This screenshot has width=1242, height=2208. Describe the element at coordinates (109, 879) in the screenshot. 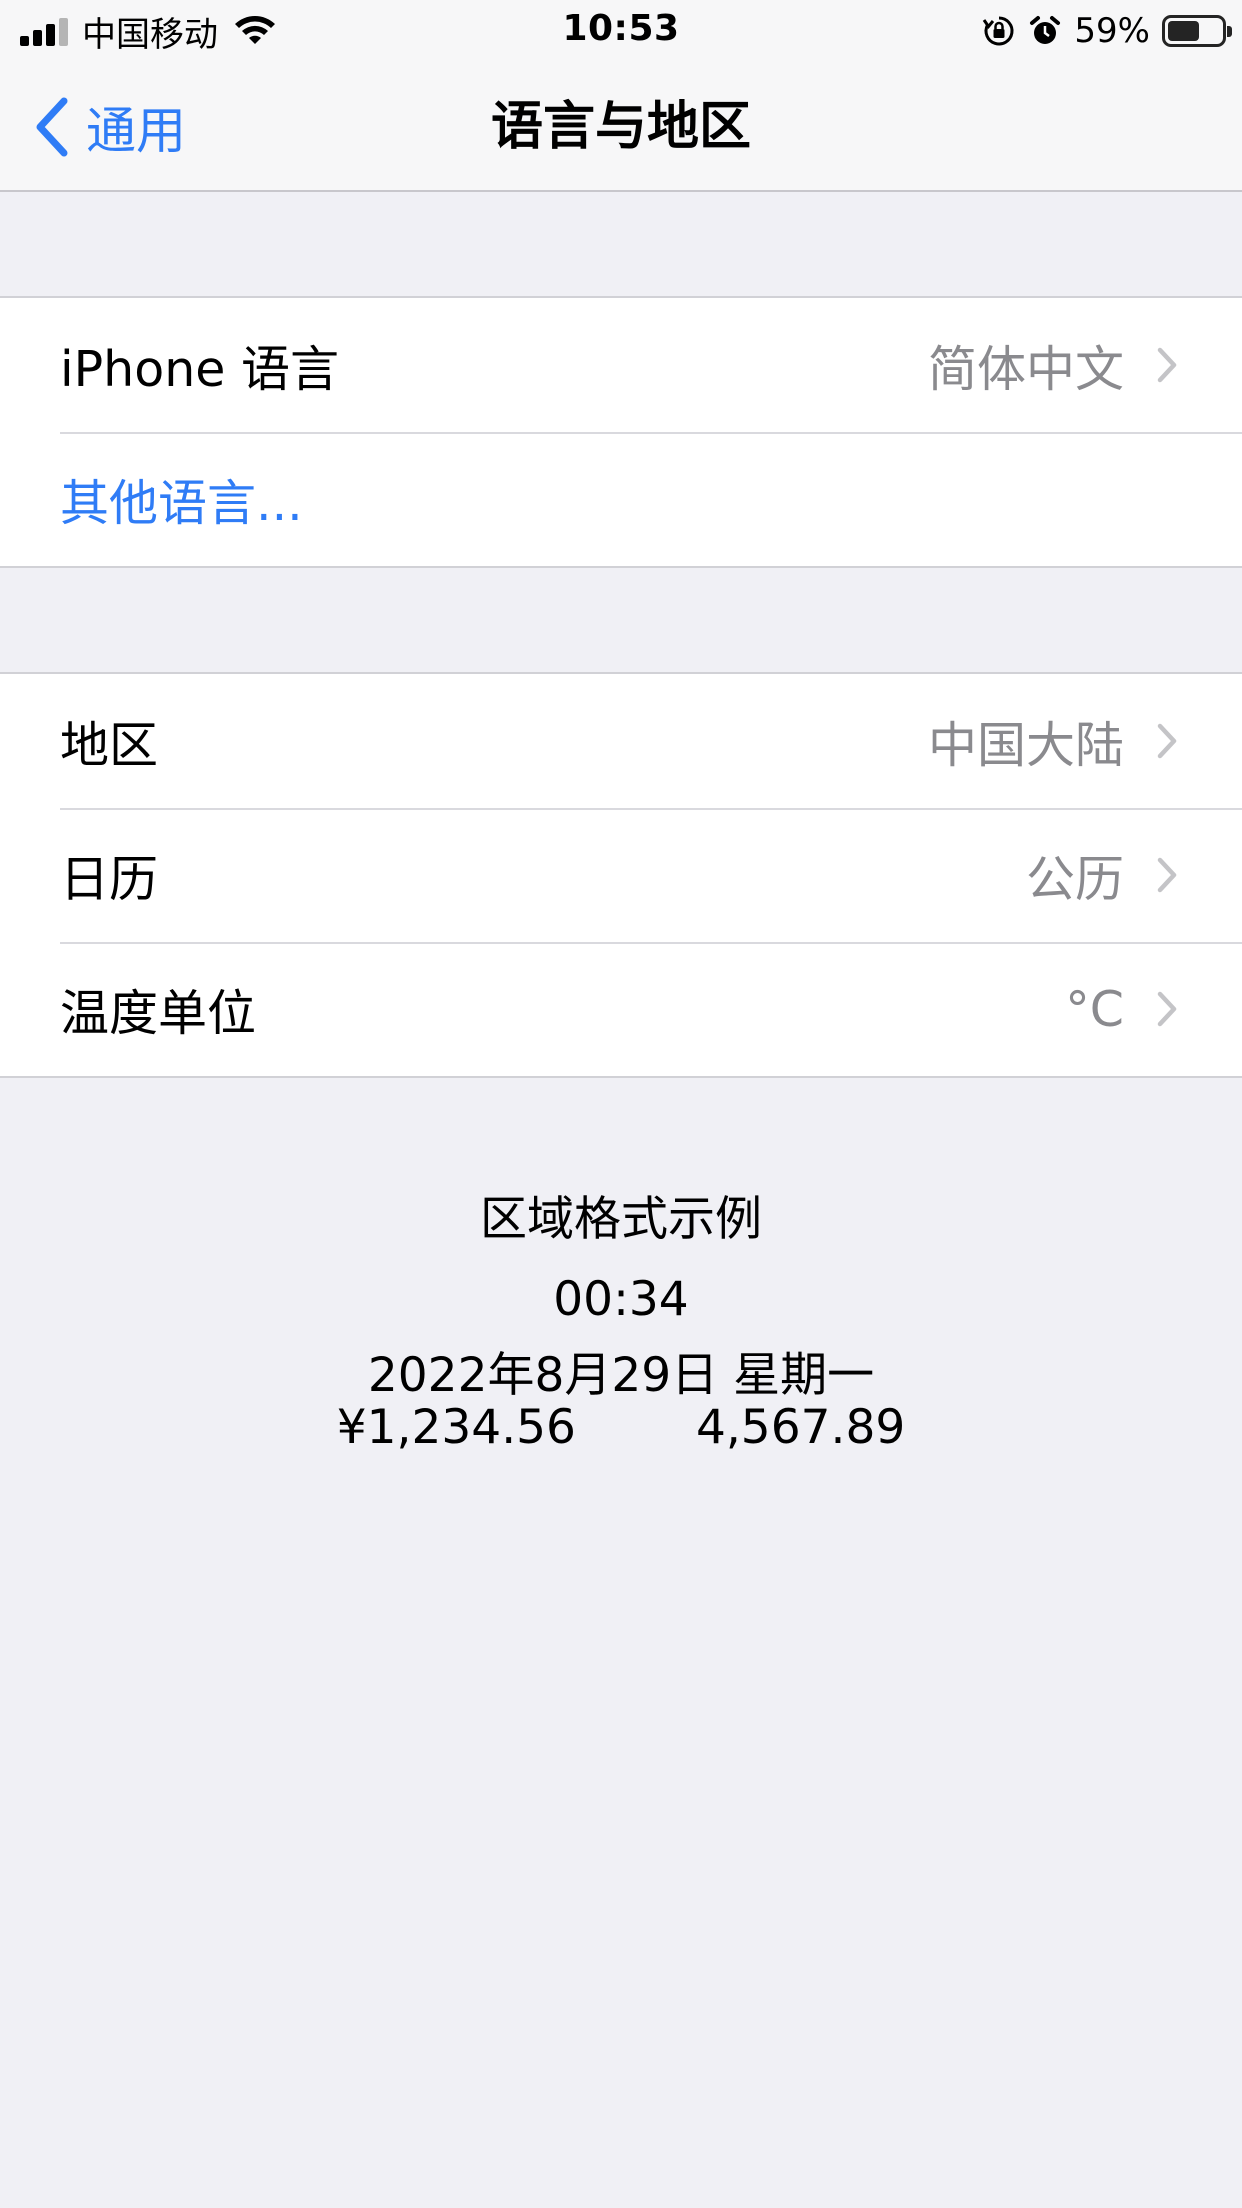

I see `calendar-label: 日历` at that location.